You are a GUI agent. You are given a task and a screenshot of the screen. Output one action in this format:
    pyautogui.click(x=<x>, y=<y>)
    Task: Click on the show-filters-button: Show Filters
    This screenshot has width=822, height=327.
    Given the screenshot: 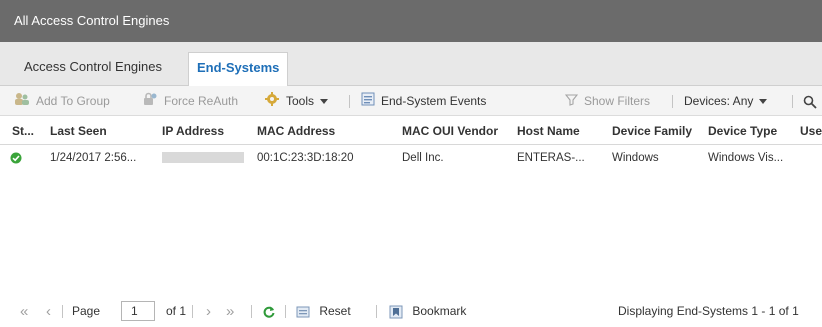 What is the action you would take?
    pyautogui.click(x=607, y=101)
    